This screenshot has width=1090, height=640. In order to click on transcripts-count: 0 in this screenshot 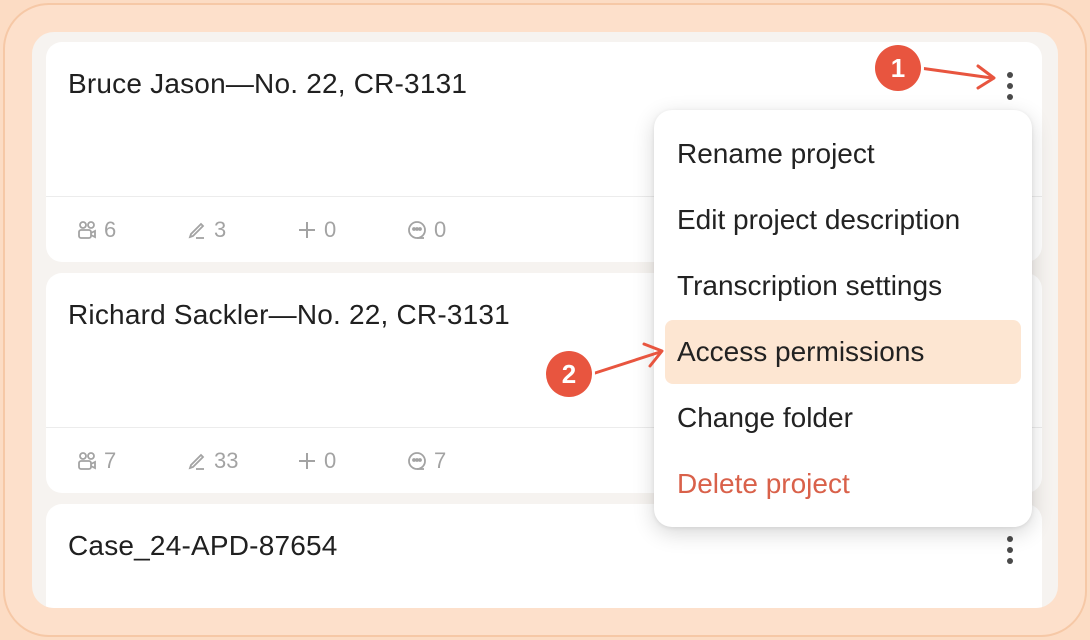, I will do `click(440, 229)`.